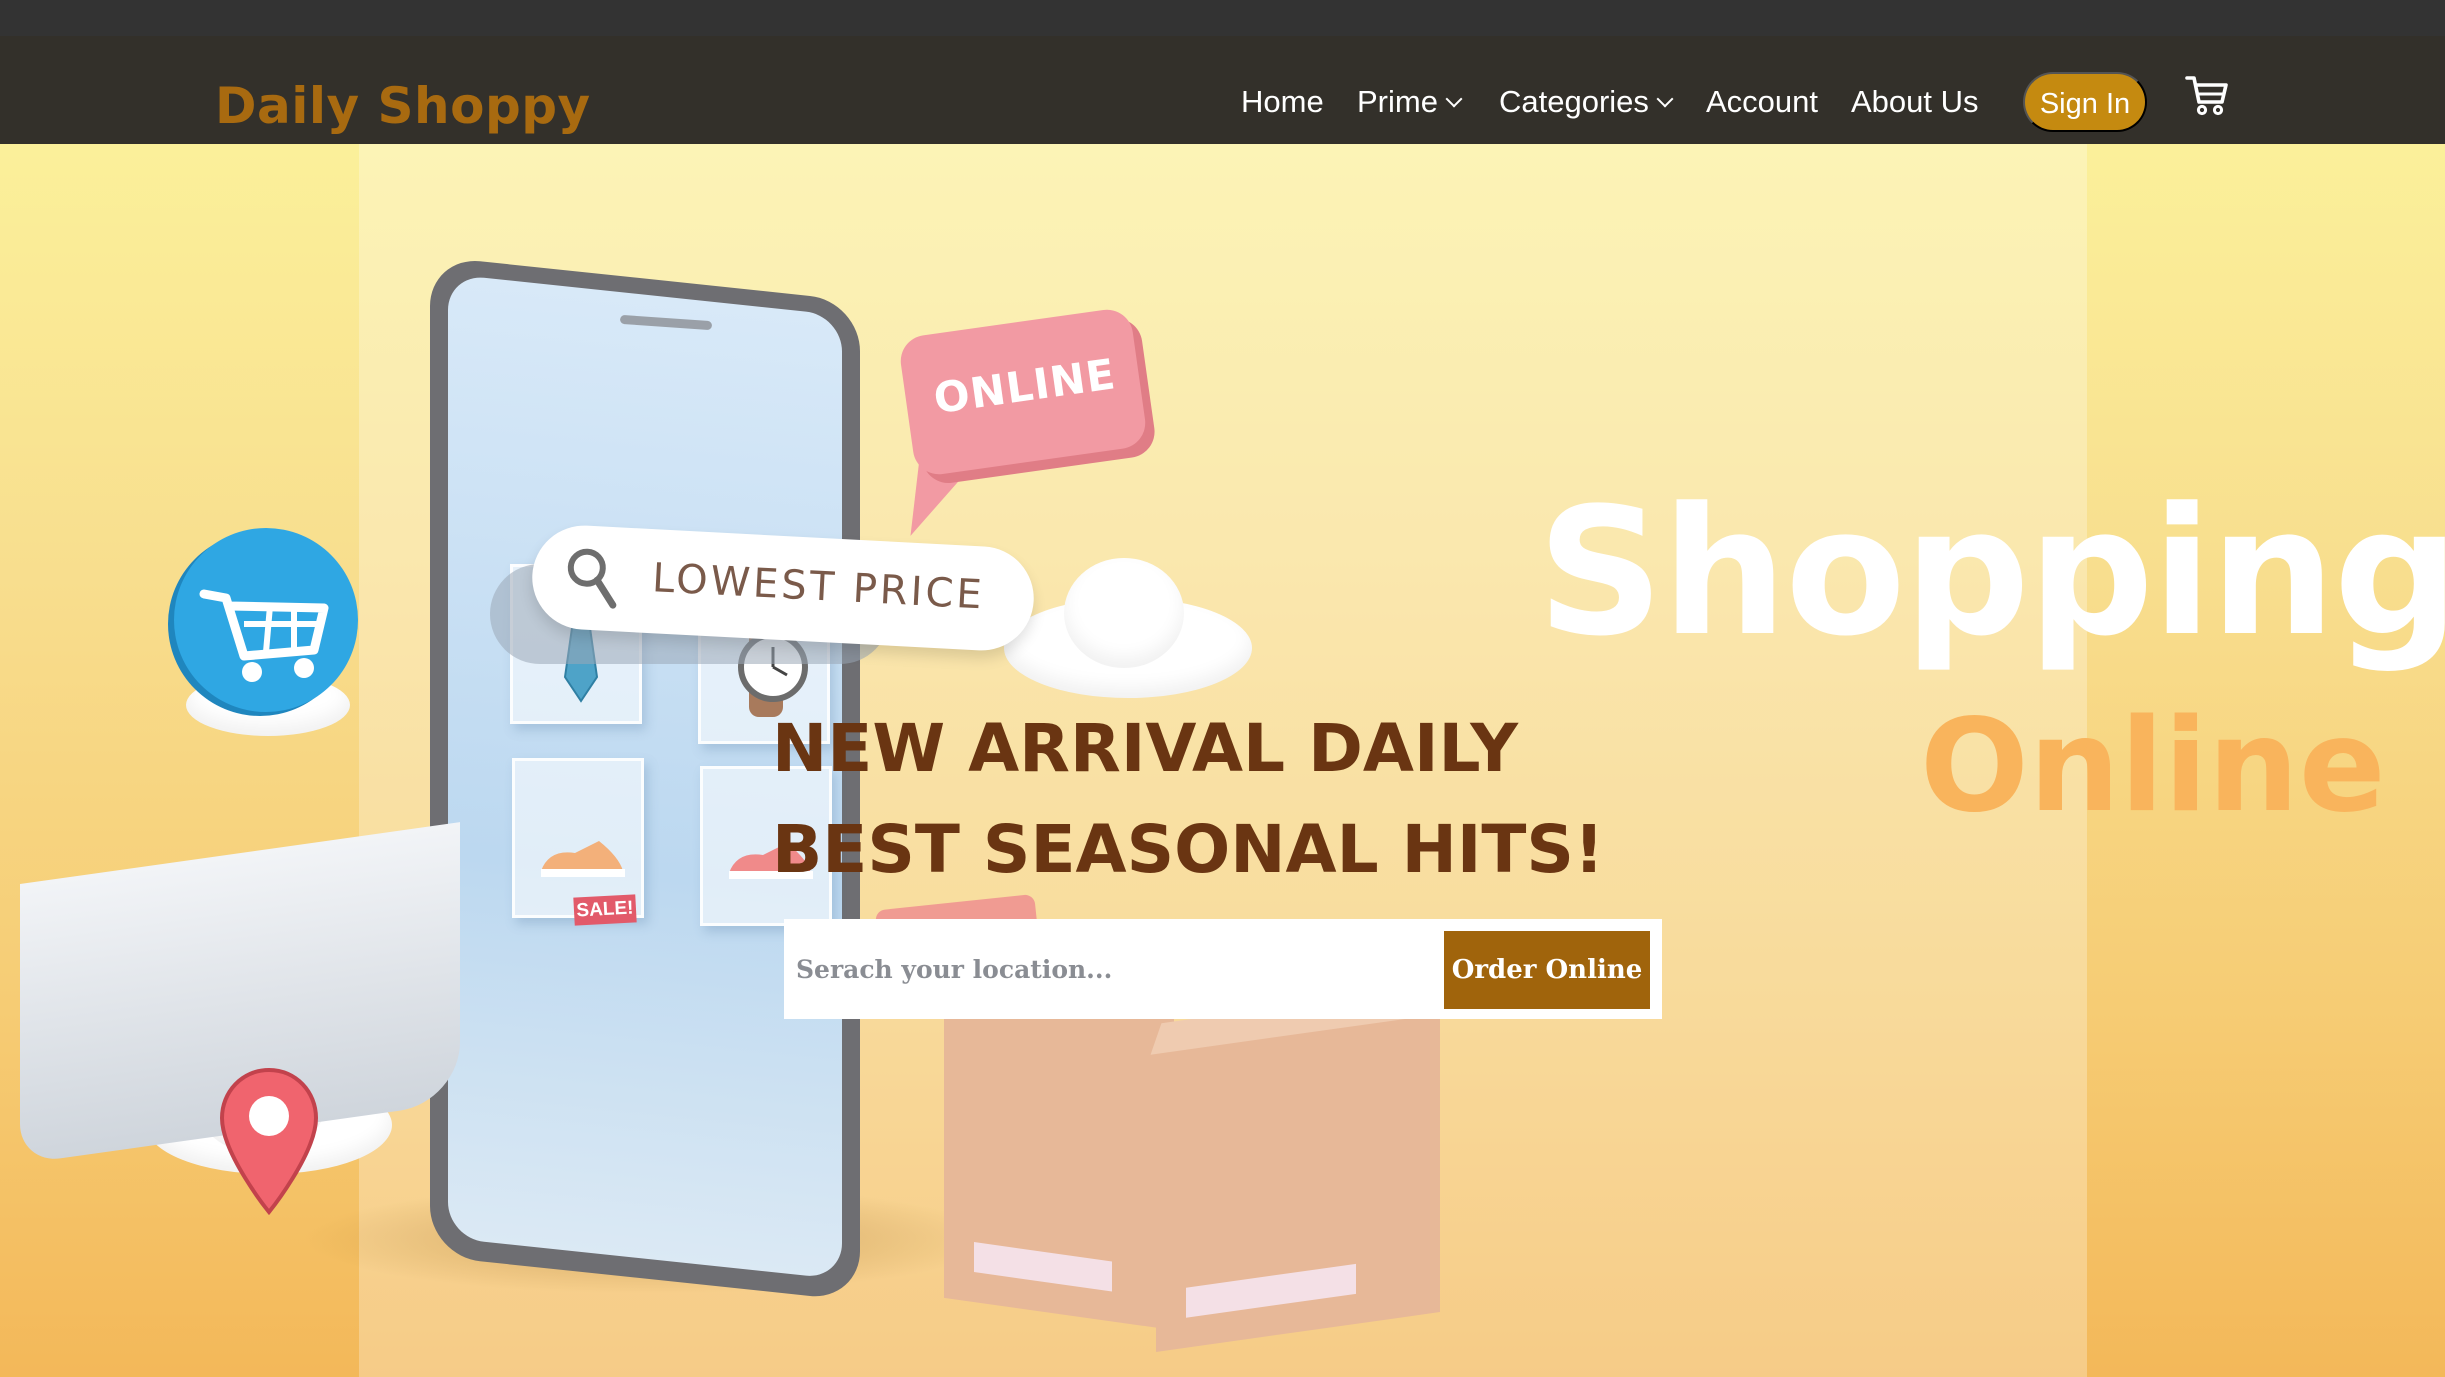 The height and width of the screenshot is (1377, 2445). I want to click on brand-logo: Daily Shoppy, so click(403, 106).